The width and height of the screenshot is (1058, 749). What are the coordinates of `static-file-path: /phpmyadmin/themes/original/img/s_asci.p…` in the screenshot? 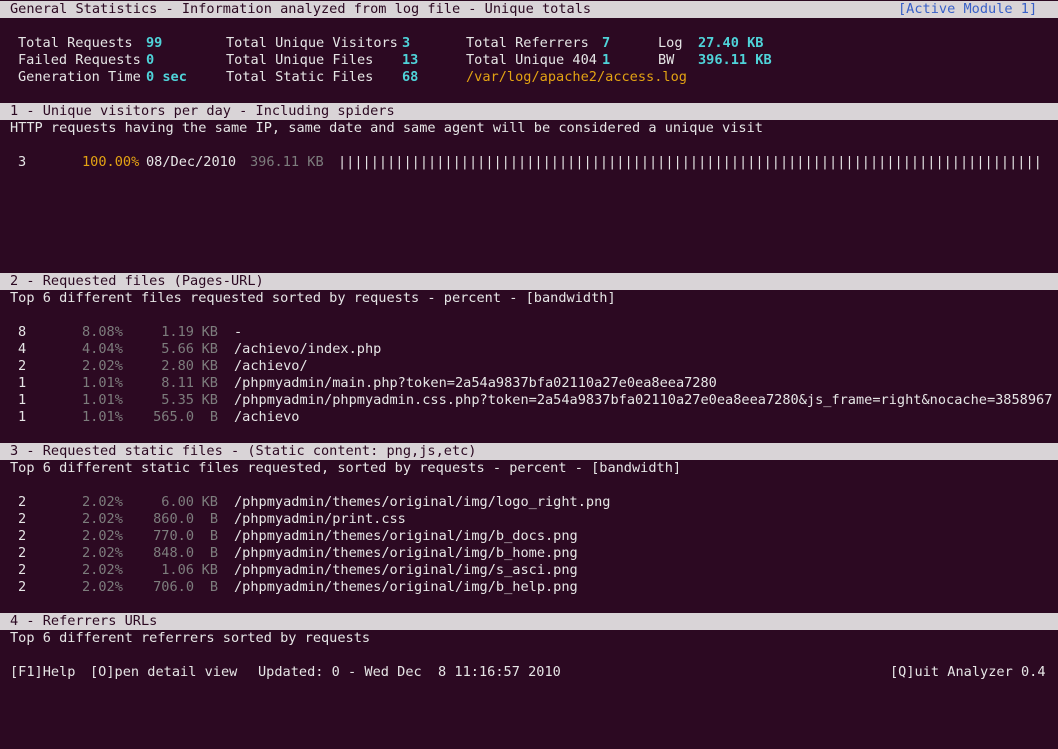 It's located at (406, 570).